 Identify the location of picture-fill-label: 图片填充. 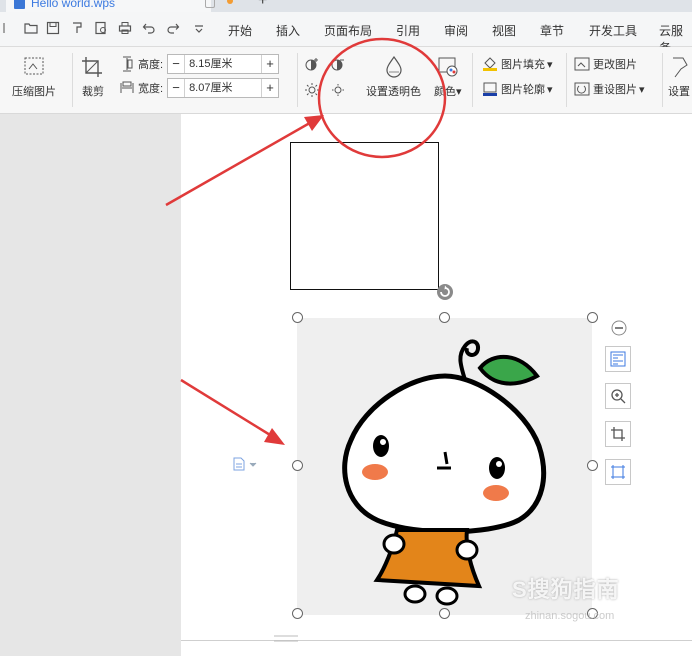
(523, 65).